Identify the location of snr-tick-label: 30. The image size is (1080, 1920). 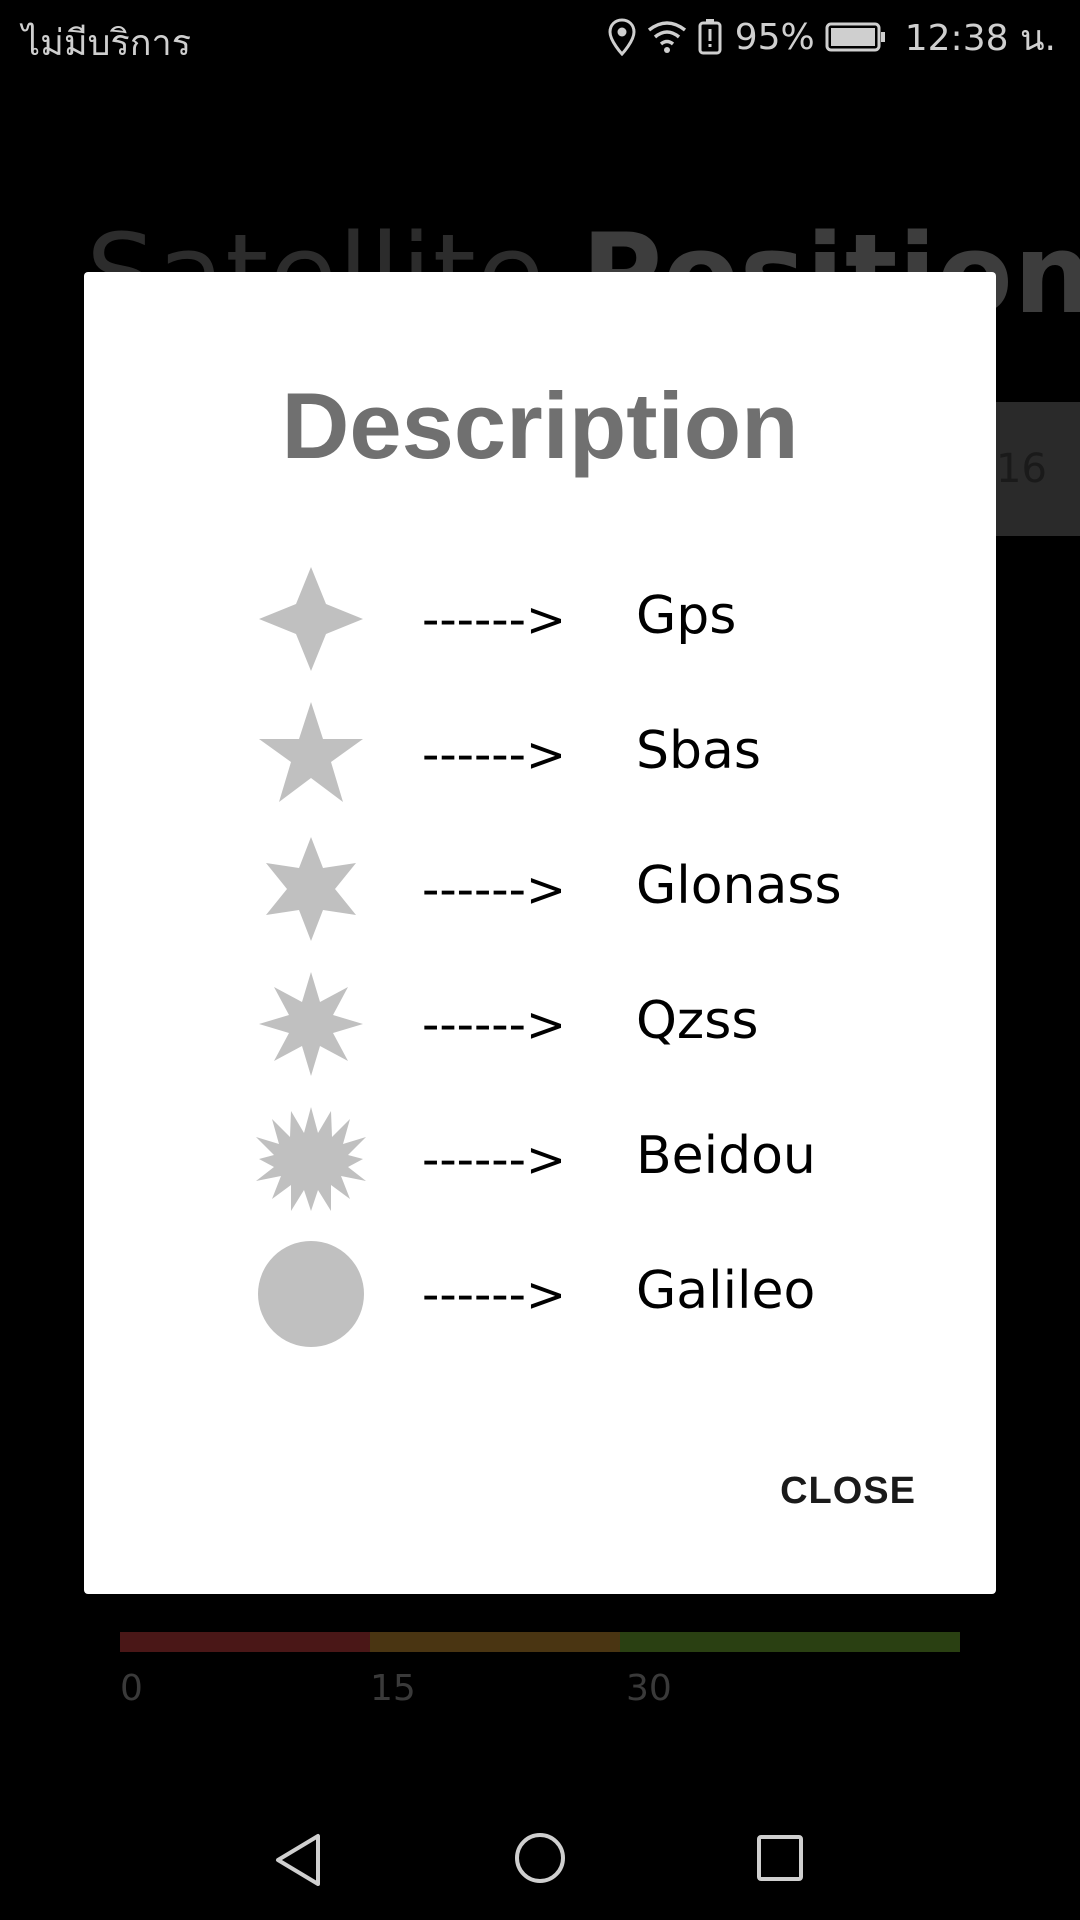
(649, 1688).